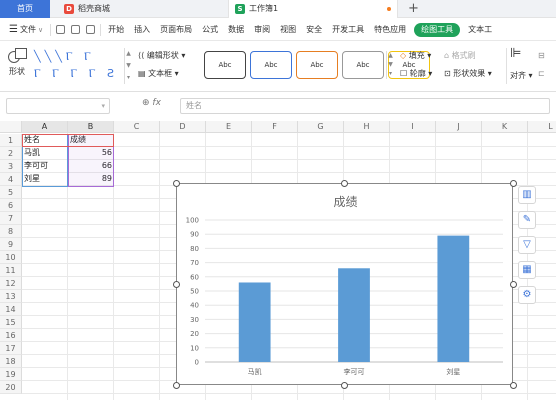  Describe the element at coordinates (68, 140) in the screenshot. I see `data-range-highlight-headers` at that location.